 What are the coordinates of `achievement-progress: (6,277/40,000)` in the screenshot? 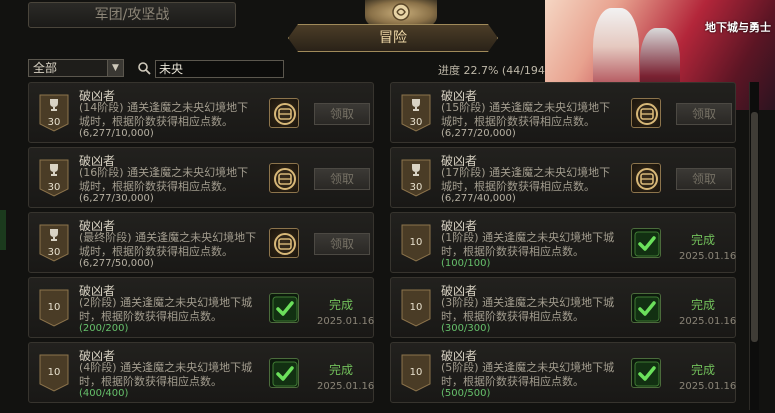 It's located at (478, 198).